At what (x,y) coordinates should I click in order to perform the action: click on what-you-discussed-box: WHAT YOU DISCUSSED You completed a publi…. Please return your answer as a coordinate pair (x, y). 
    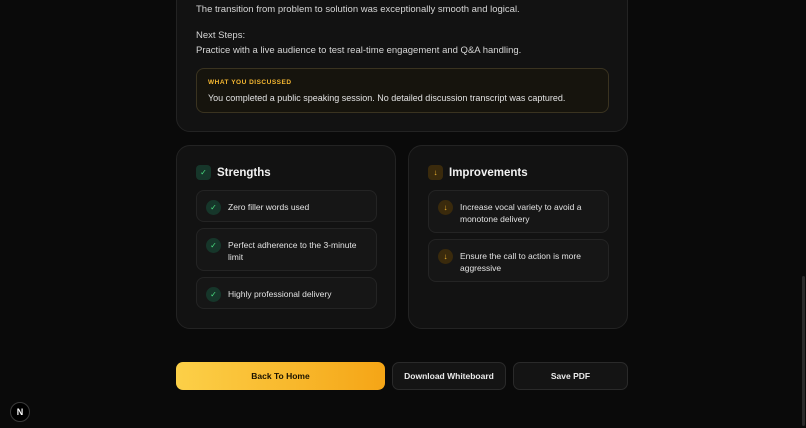
    Looking at the image, I should click on (402, 90).